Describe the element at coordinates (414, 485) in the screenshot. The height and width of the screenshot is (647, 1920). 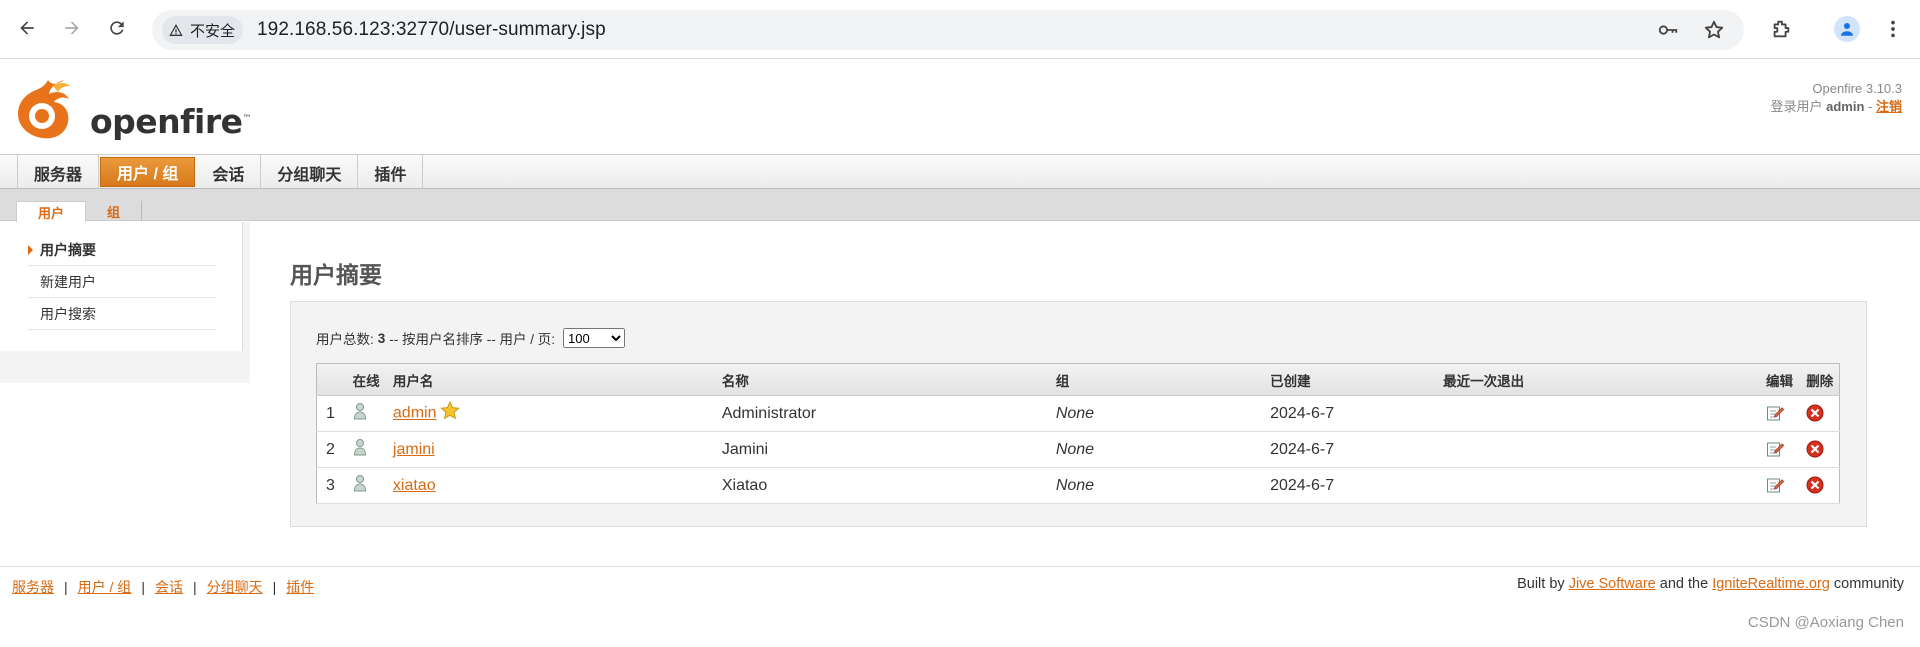
I see `username-link: xiatao` at that location.